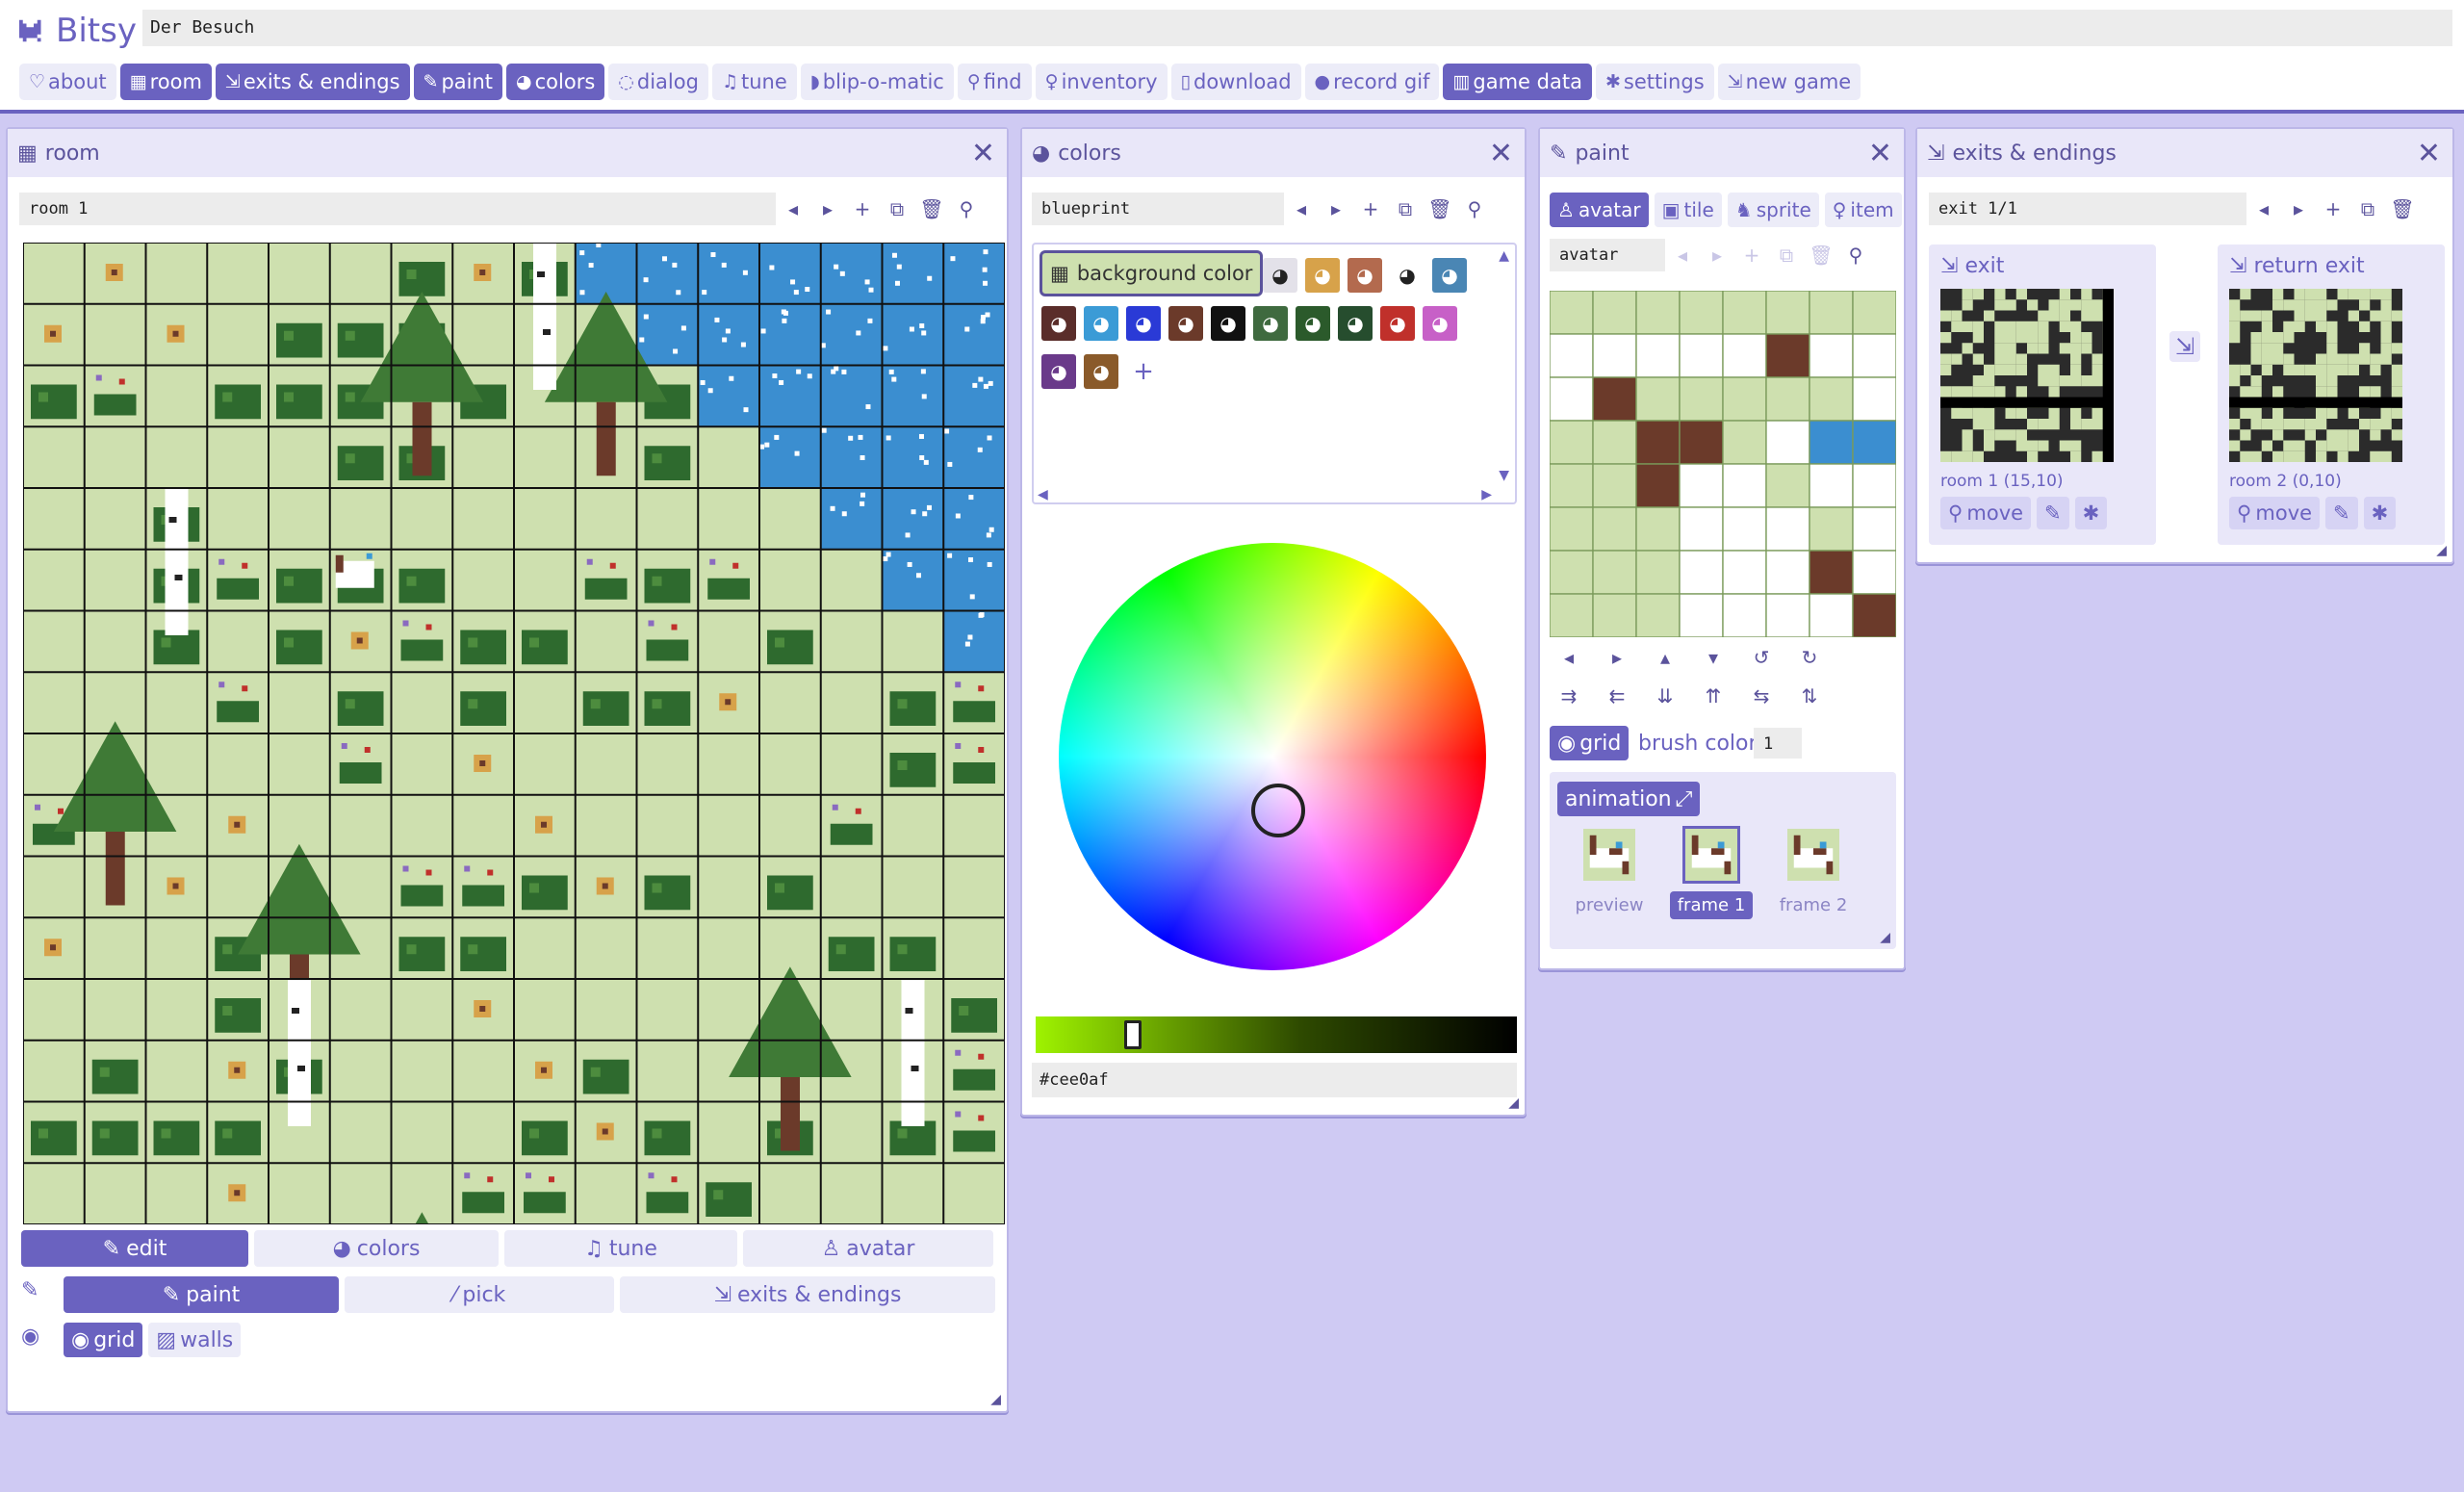 This screenshot has width=2464, height=1492. Describe the element at coordinates (195, 1340) in the screenshot. I see `toggle-walls: ▨ walls` at that location.